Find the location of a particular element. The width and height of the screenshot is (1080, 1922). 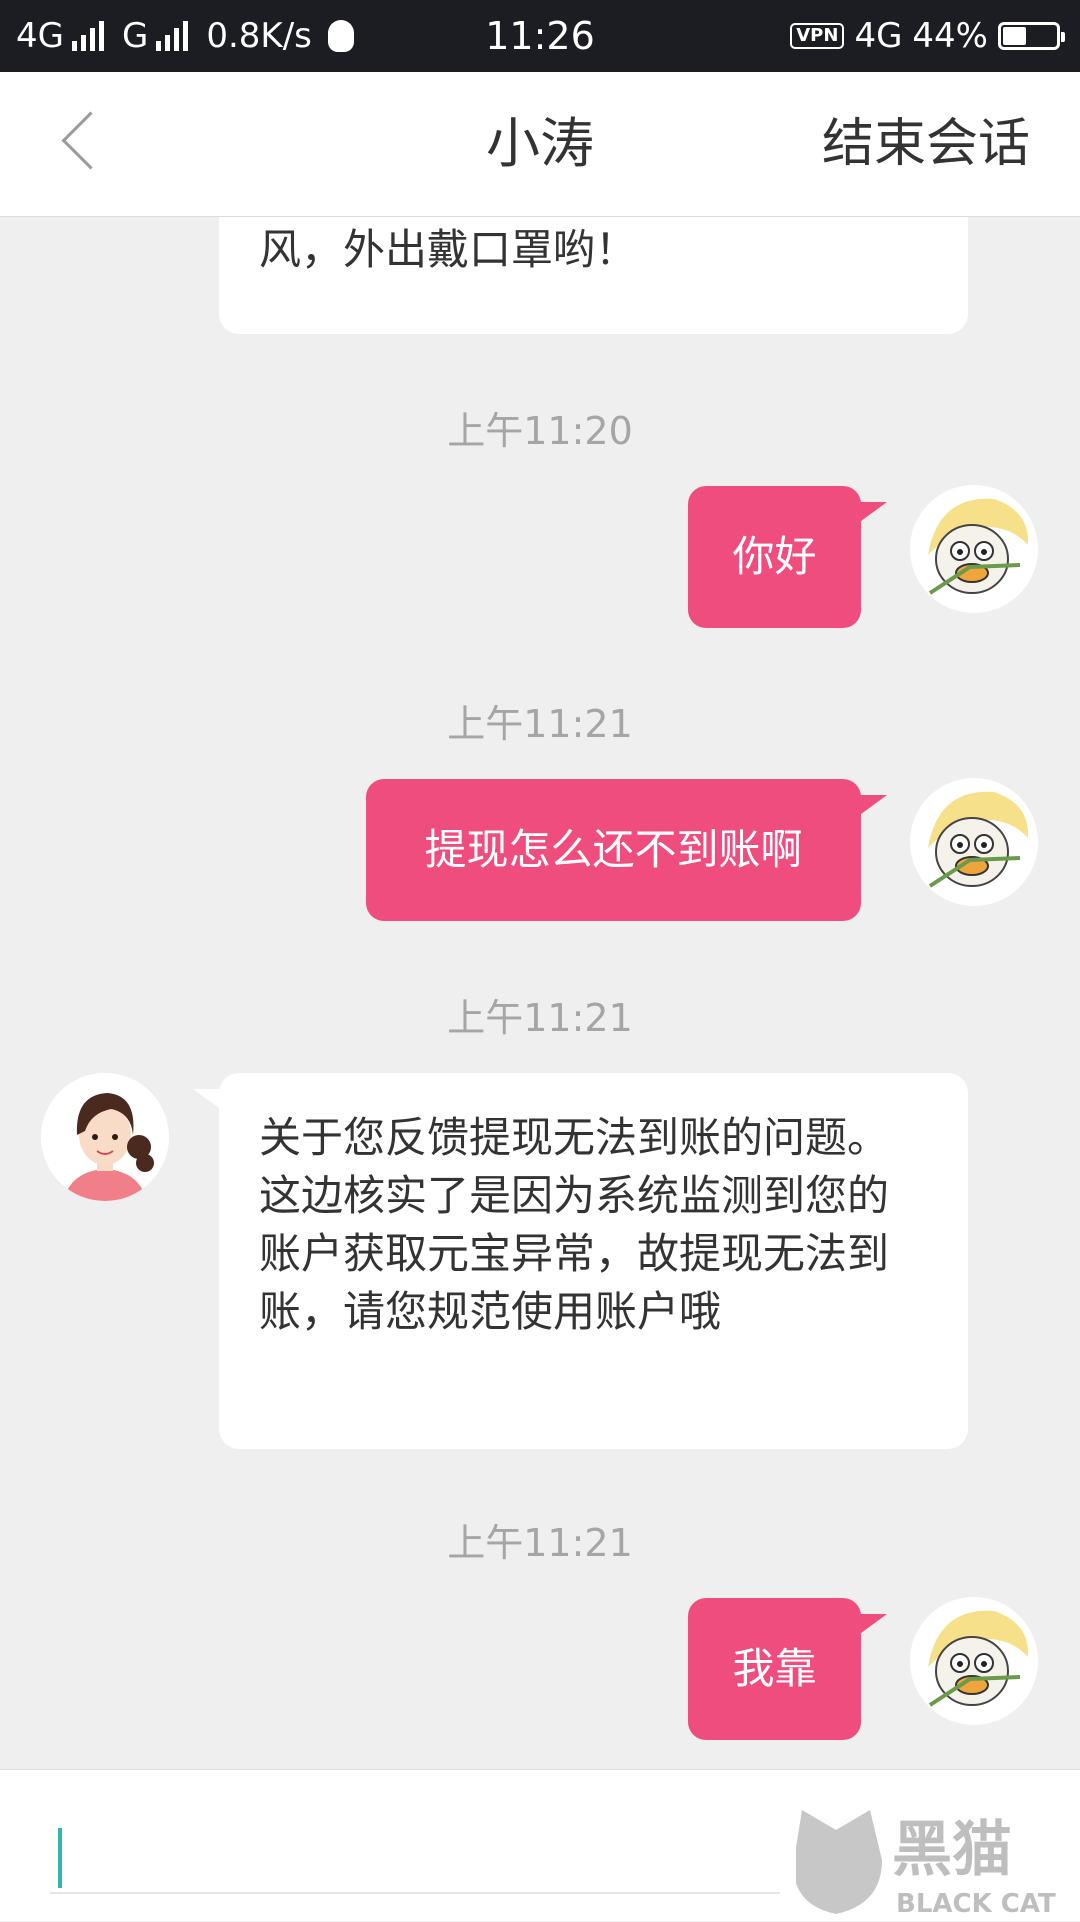

timestamp-2: 上午11:21 is located at coordinates (540, 724).